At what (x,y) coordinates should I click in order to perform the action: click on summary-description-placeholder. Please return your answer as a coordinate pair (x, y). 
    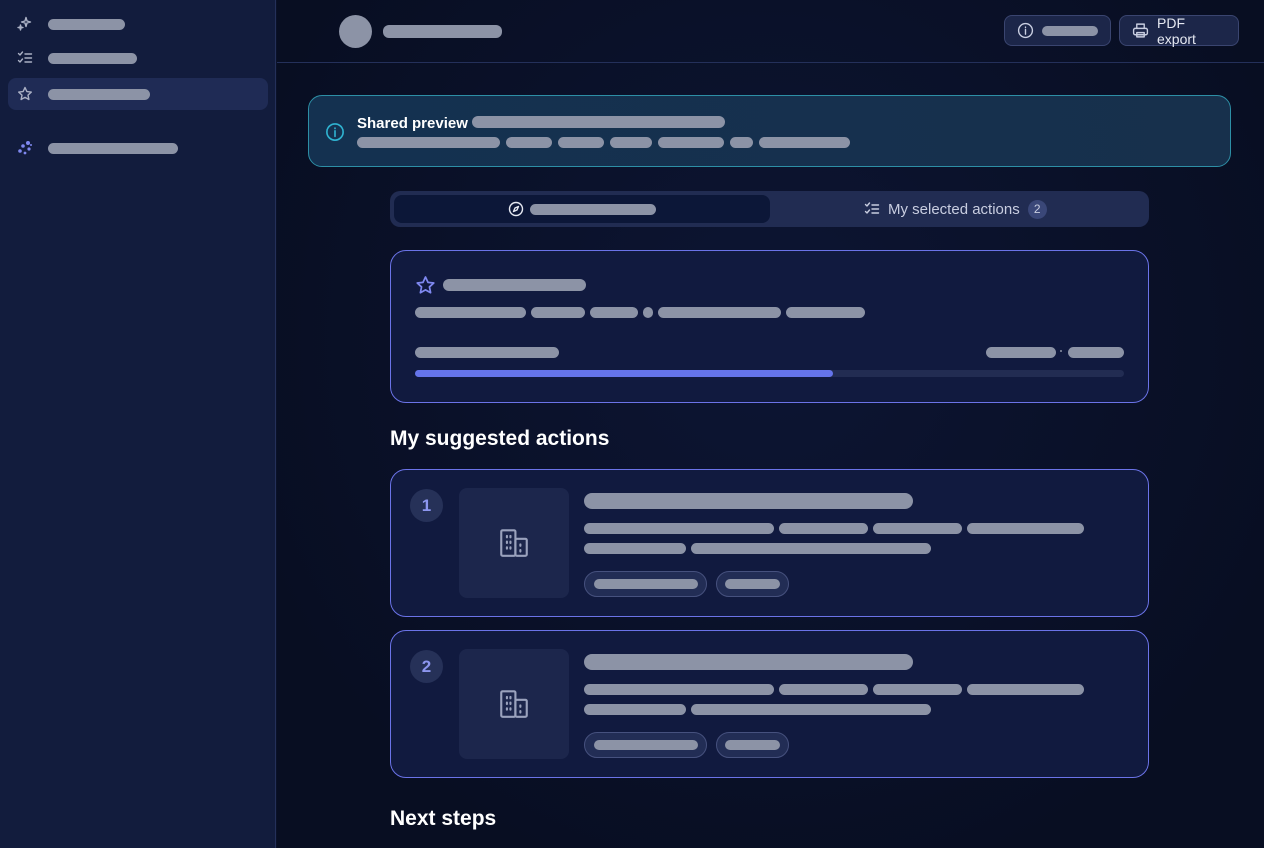
    Looking at the image, I should click on (640, 312).